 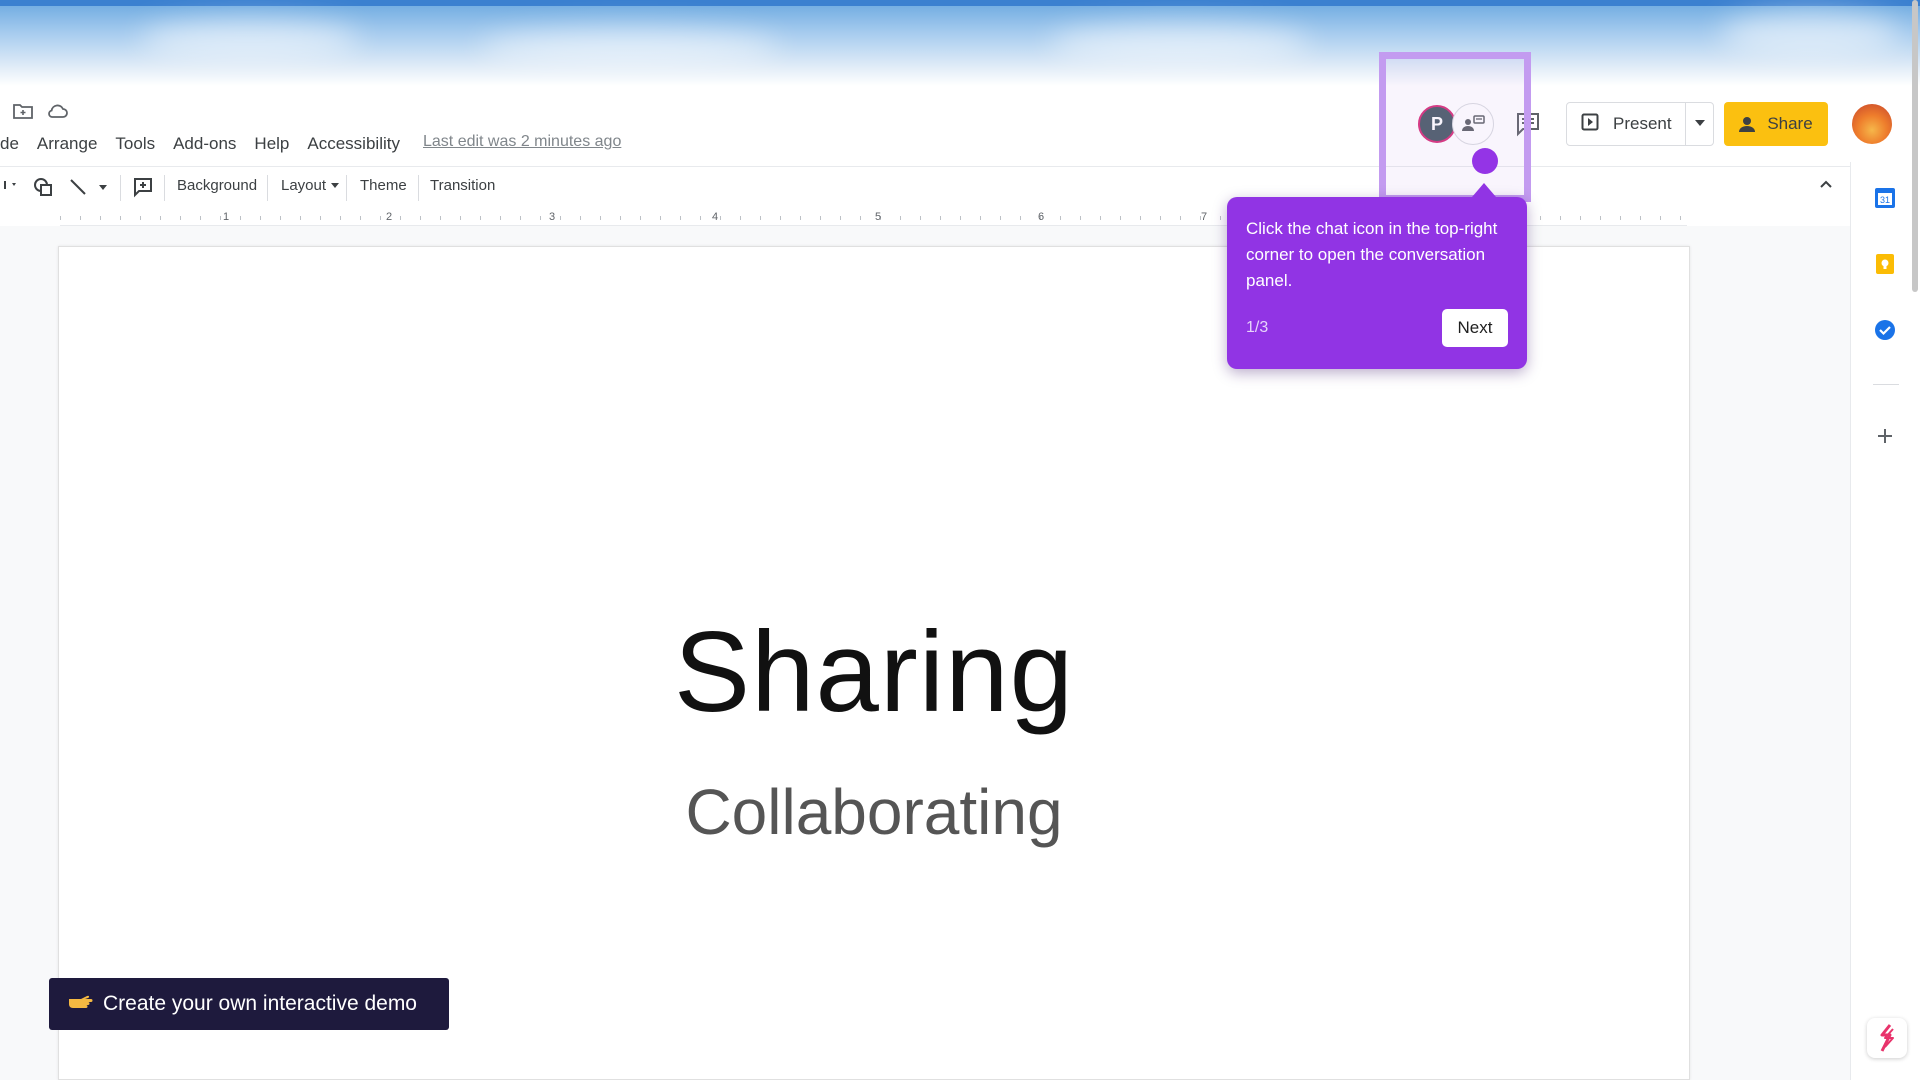 What do you see at coordinates (304, 185) in the screenshot?
I see `layout-label: Layout` at bounding box center [304, 185].